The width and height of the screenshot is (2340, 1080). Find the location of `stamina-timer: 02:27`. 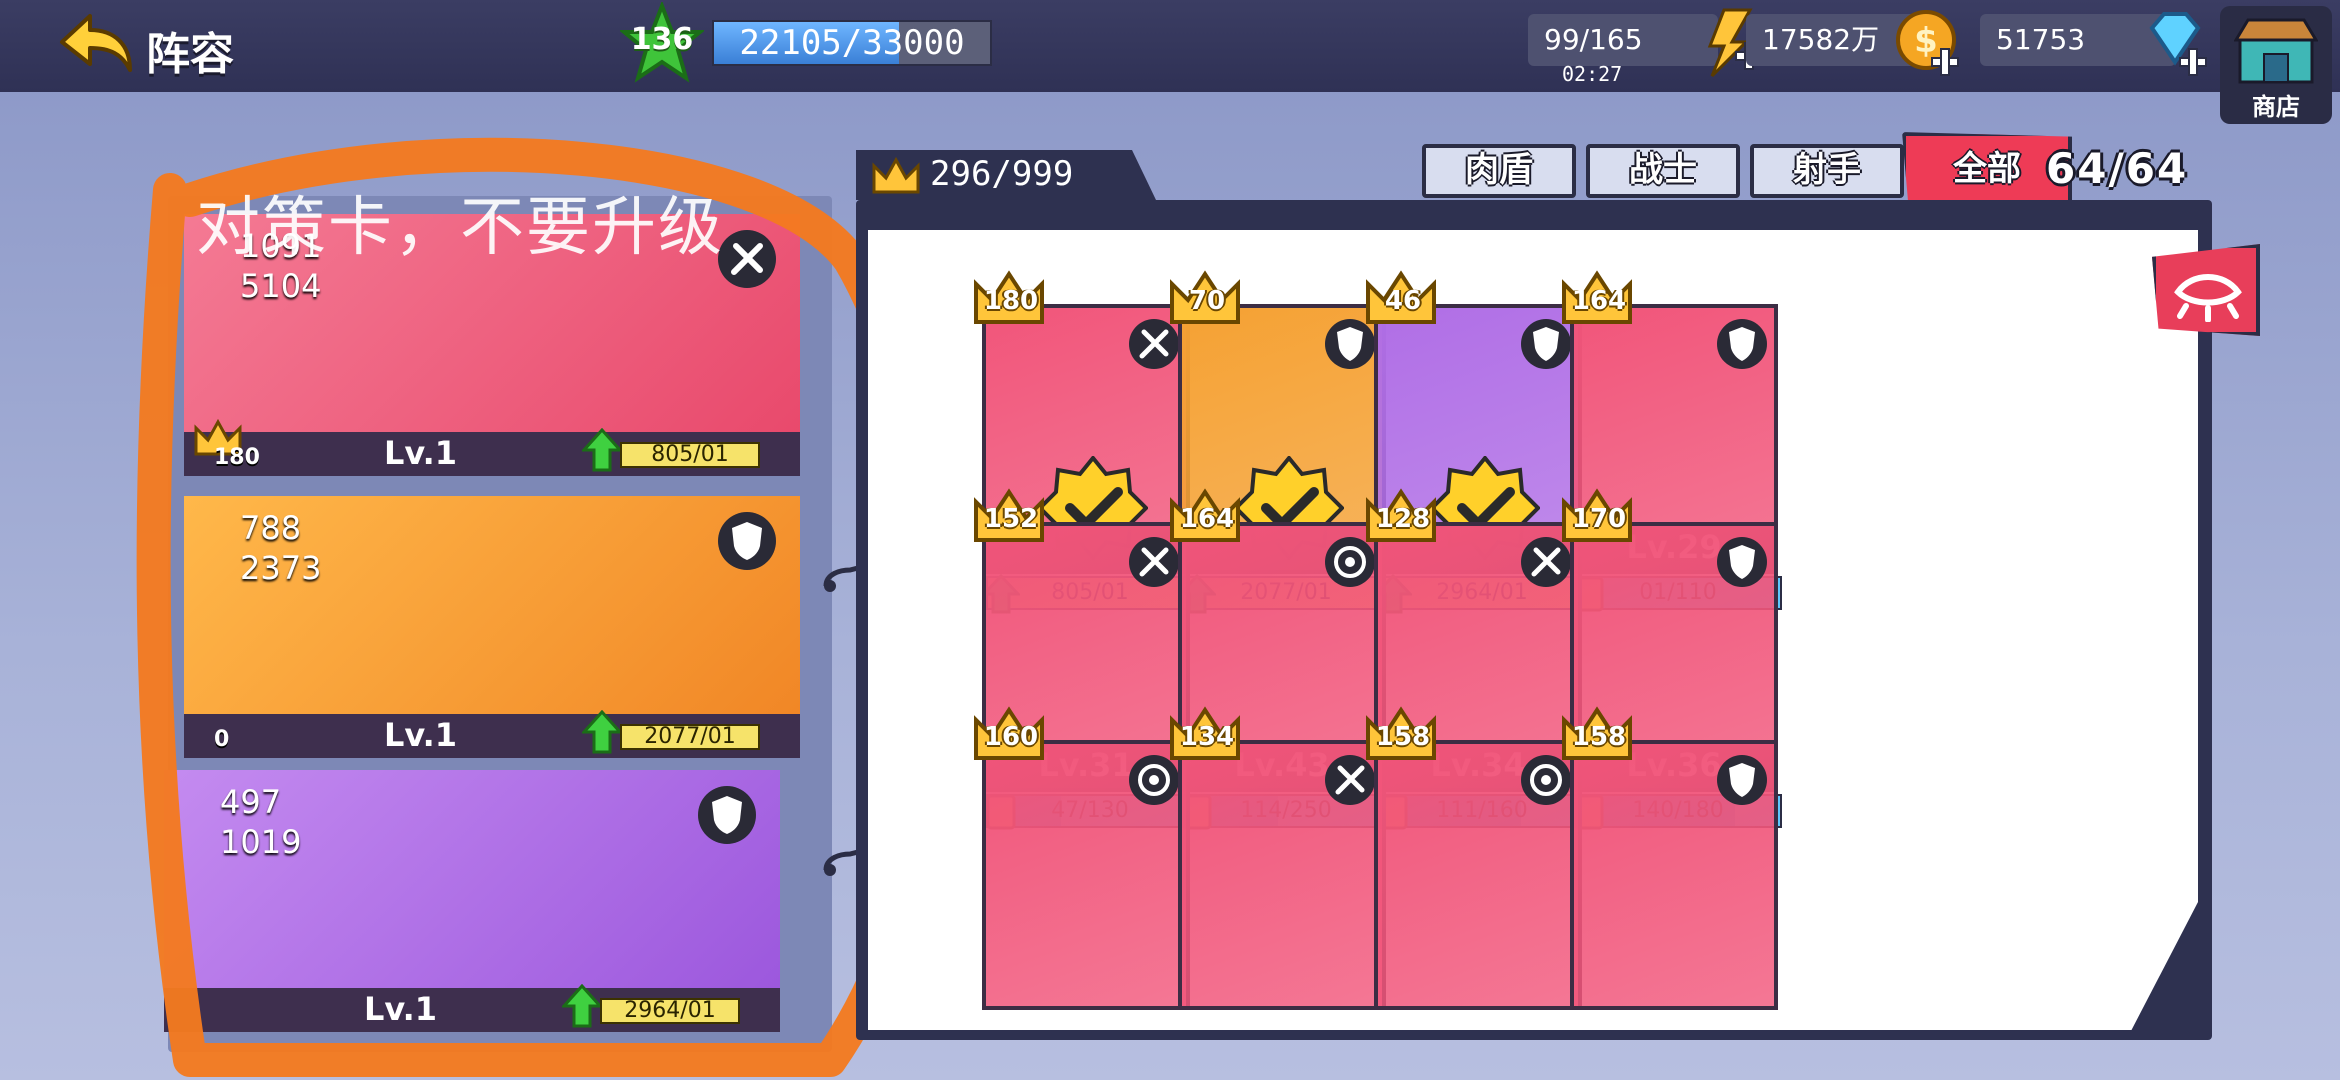

stamina-timer: 02:27 is located at coordinates (1592, 74).